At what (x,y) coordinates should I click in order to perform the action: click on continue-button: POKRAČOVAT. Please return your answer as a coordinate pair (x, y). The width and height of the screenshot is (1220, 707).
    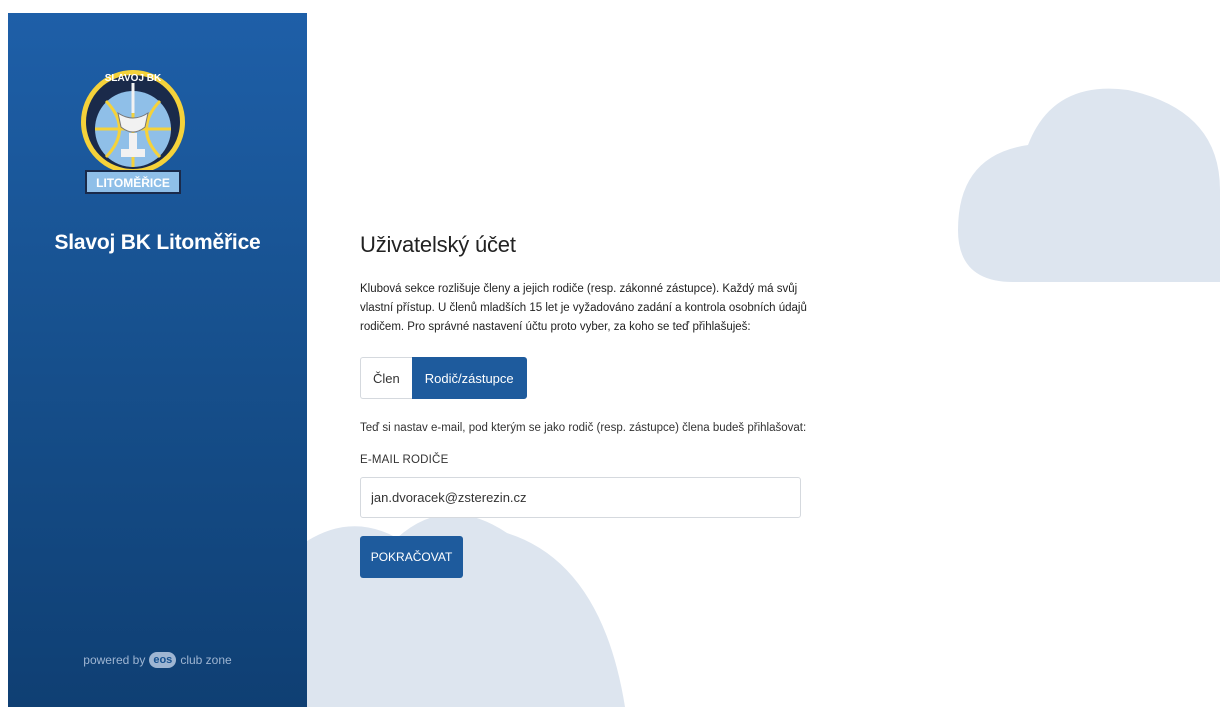
    Looking at the image, I should click on (411, 557).